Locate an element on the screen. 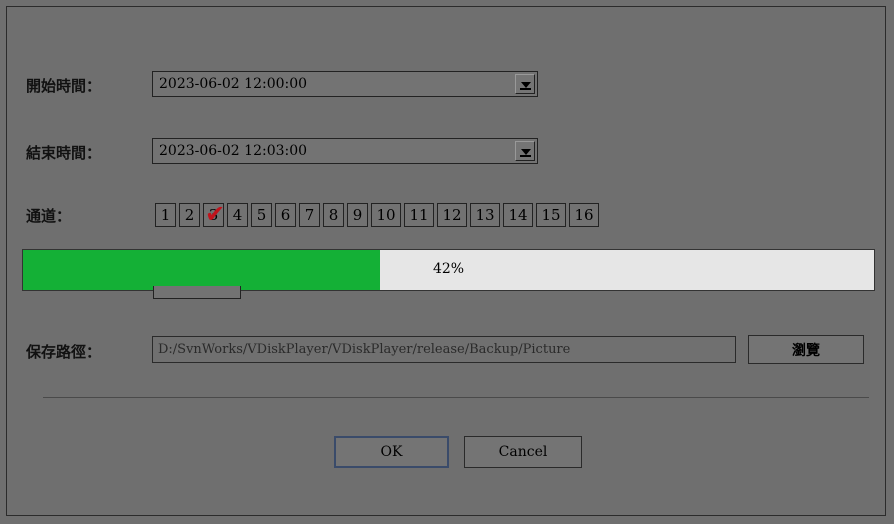 The width and height of the screenshot is (894, 524). channel-number: 14 is located at coordinates (518, 215).